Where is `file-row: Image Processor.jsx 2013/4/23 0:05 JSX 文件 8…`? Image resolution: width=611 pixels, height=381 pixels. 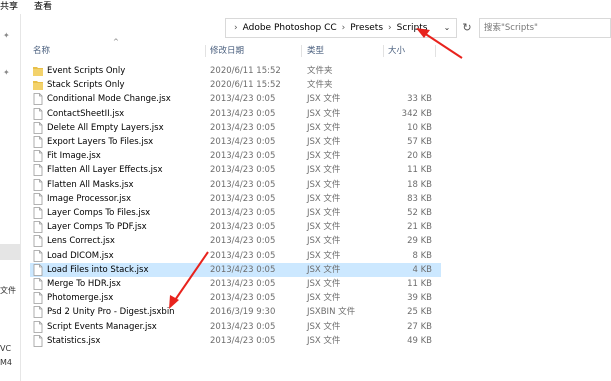
file-row: Image Processor.jsx 2013/4/23 0:05 JSX 文件 8… is located at coordinates (235, 199).